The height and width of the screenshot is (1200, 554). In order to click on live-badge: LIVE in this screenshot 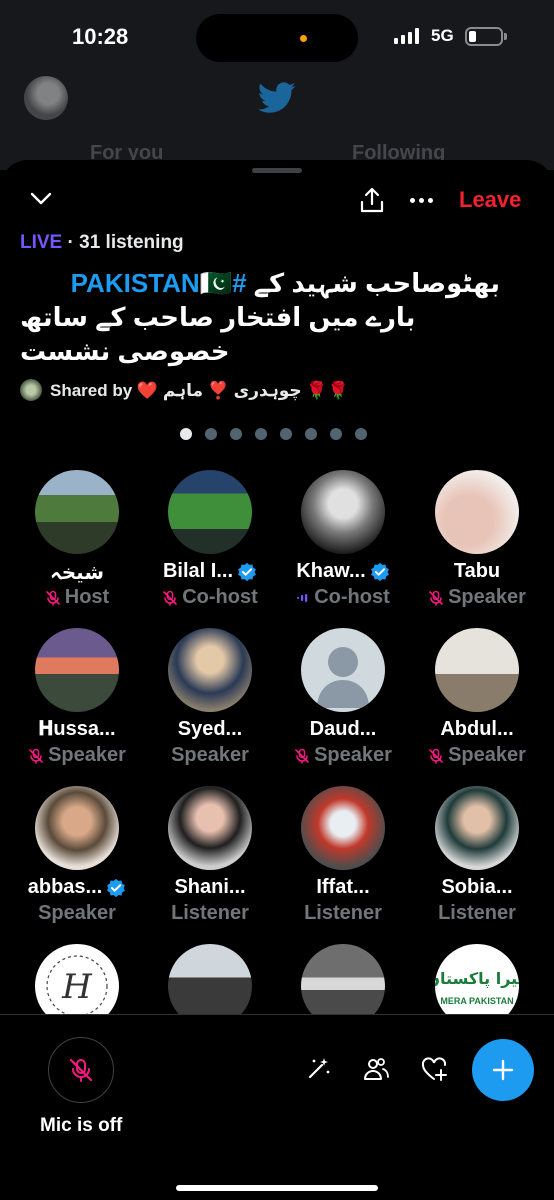, I will do `click(41, 242)`.